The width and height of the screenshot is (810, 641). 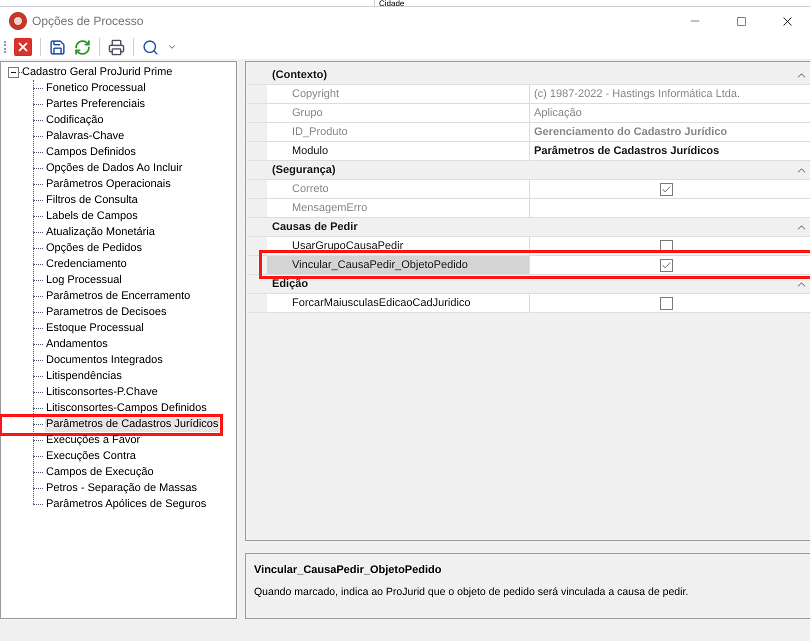 I want to click on refresh-icon, so click(x=82, y=47).